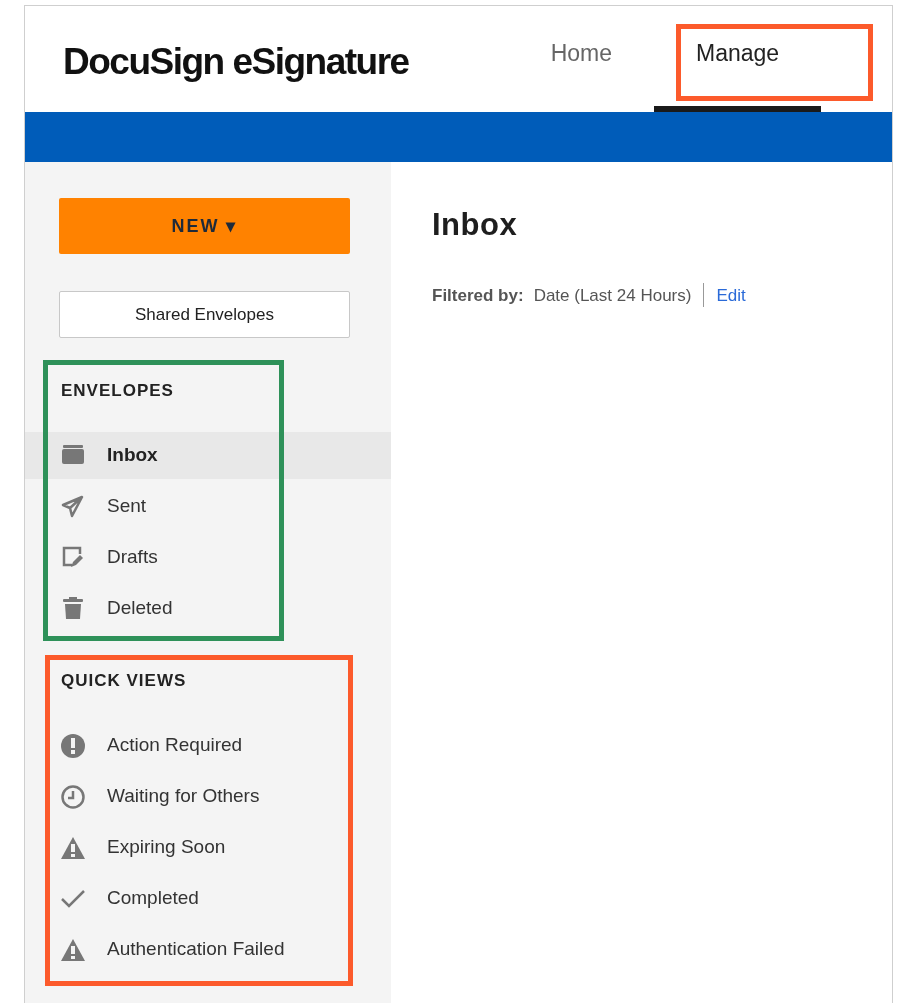 The height and width of the screenshot is (1003, 899). I want to click on nav-item: Waiting for Others, so click(208, 796).